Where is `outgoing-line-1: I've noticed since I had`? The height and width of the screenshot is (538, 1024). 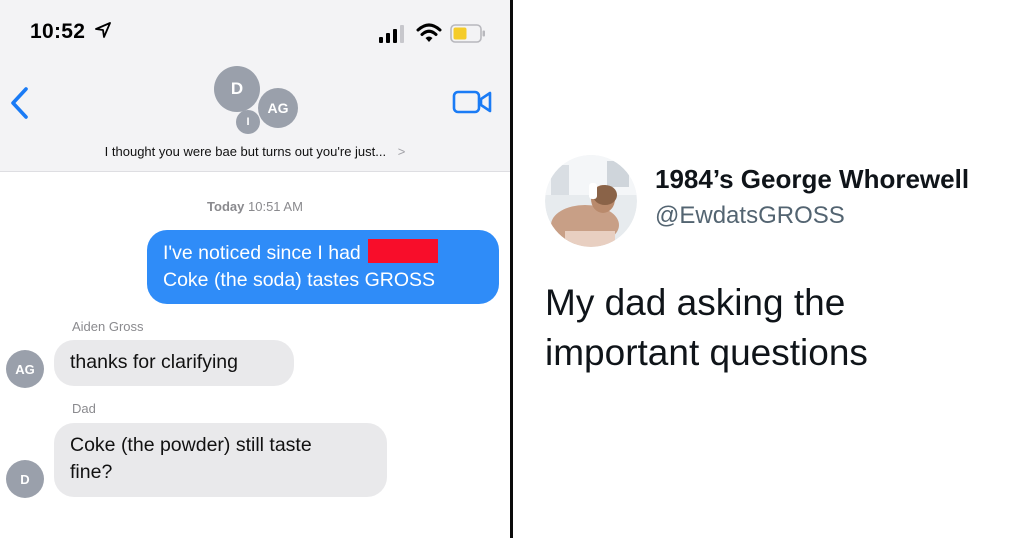
outgoing-line-1: I've noticed since I had is located at coordinates (324, 253).